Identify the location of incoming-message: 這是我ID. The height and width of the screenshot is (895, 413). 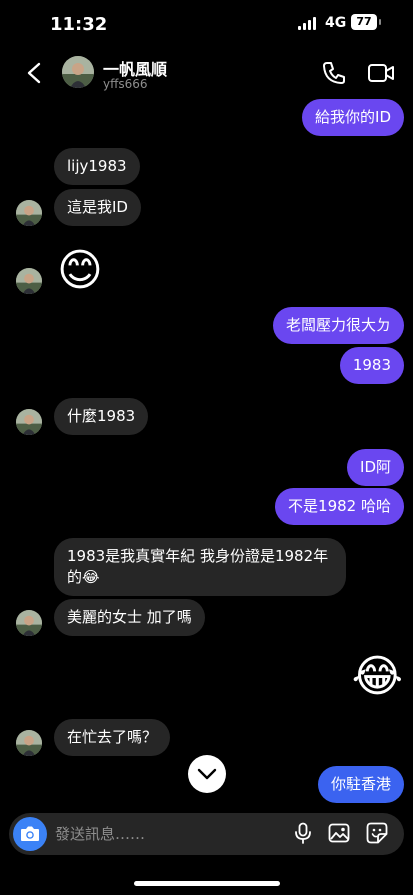
(97, 207).